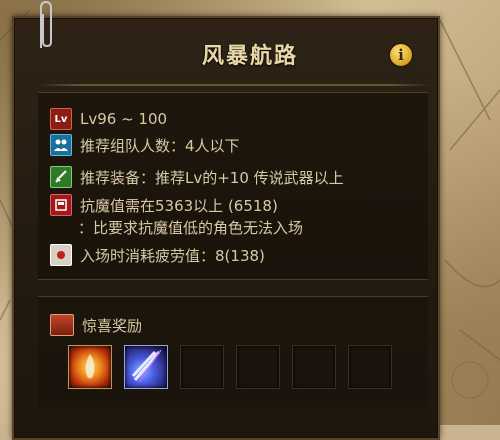  Describe the element at coordinates (124, 119) in the screenshot. I see `level-text: Lv96 ~ 100` at that location.